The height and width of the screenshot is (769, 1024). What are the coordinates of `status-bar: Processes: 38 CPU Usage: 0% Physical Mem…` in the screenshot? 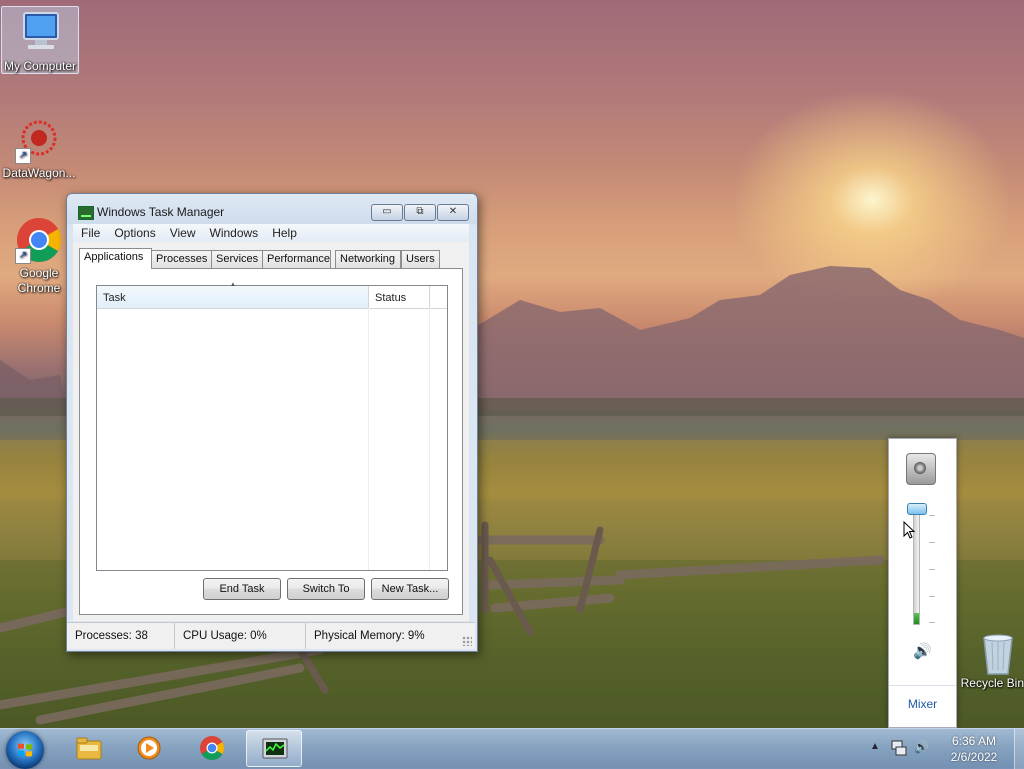 It's located at (271, 635).